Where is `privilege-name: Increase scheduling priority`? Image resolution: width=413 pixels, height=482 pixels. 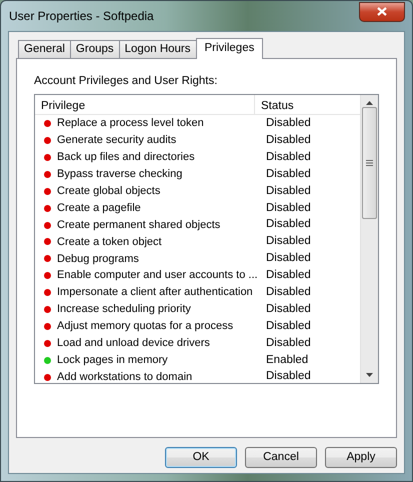 privilege-name: Increase scheduling priority is located at coordinates (124, 310).